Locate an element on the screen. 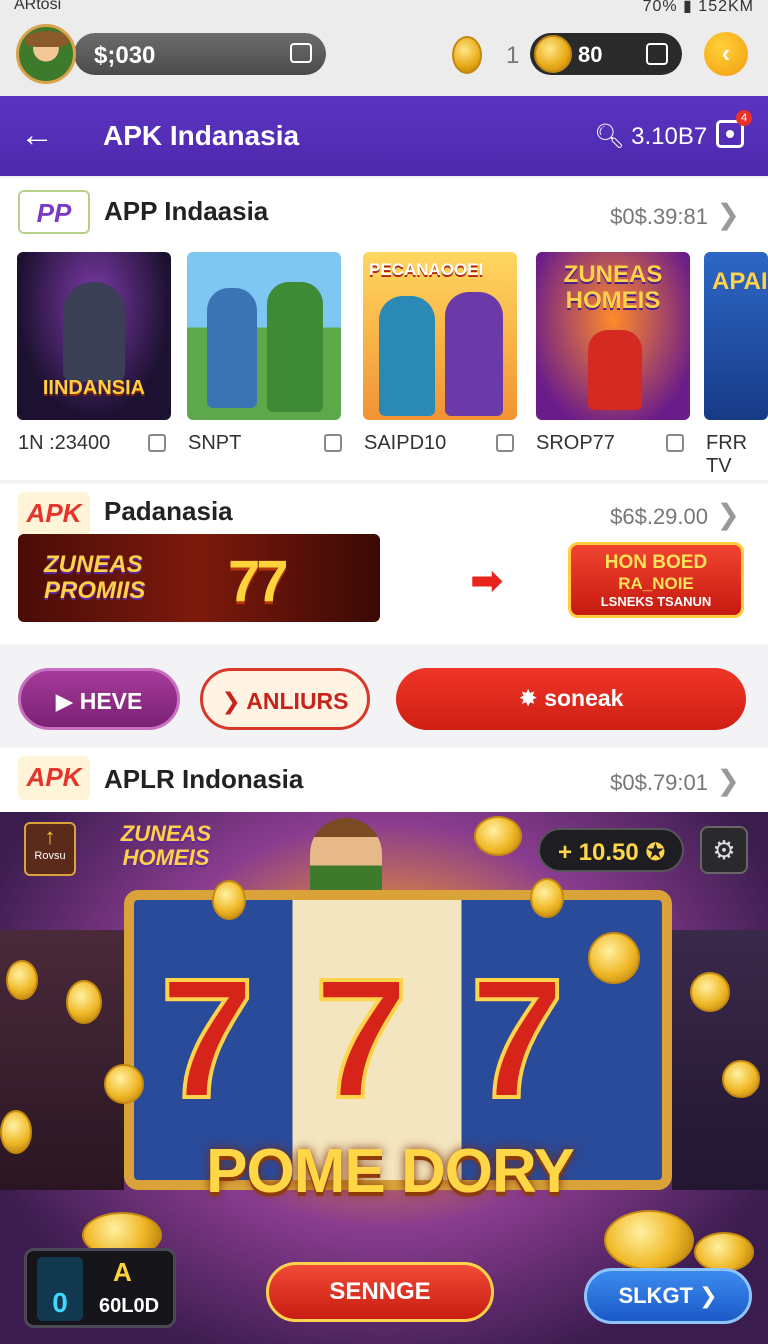 The height and width of the screenshot is (1344, 768). balance-pill: $;030 is located at coordinates (200, 54).